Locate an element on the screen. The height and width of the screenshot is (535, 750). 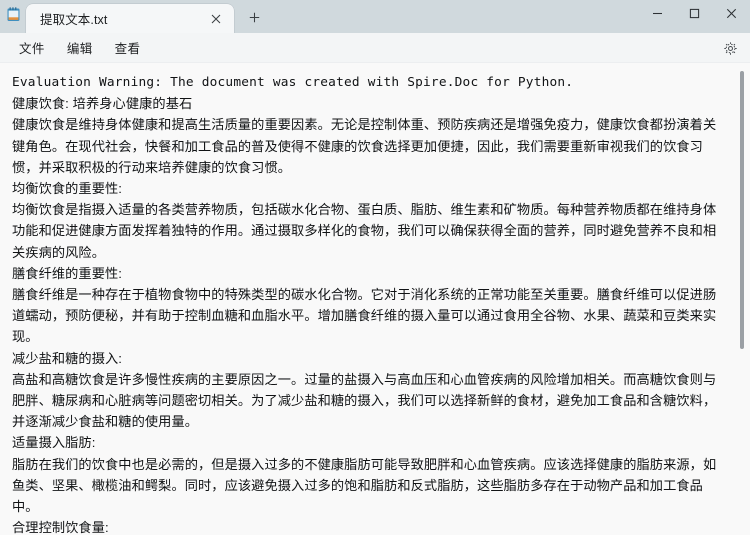
document-line: 合理控制饮食量: is located at coordinates (60, 527).